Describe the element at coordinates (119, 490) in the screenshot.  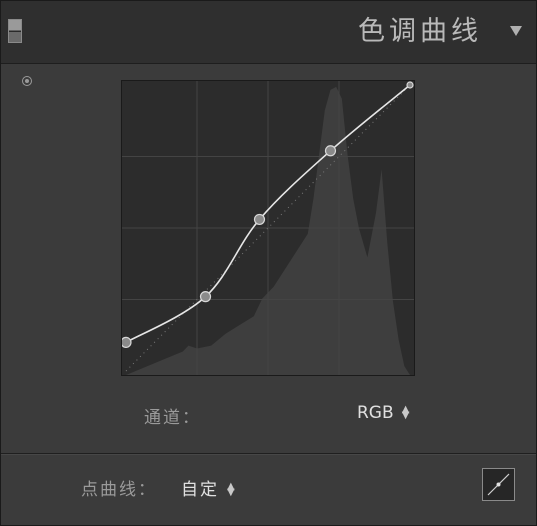
I see `point-curve-label: 点曲线：` at that location.